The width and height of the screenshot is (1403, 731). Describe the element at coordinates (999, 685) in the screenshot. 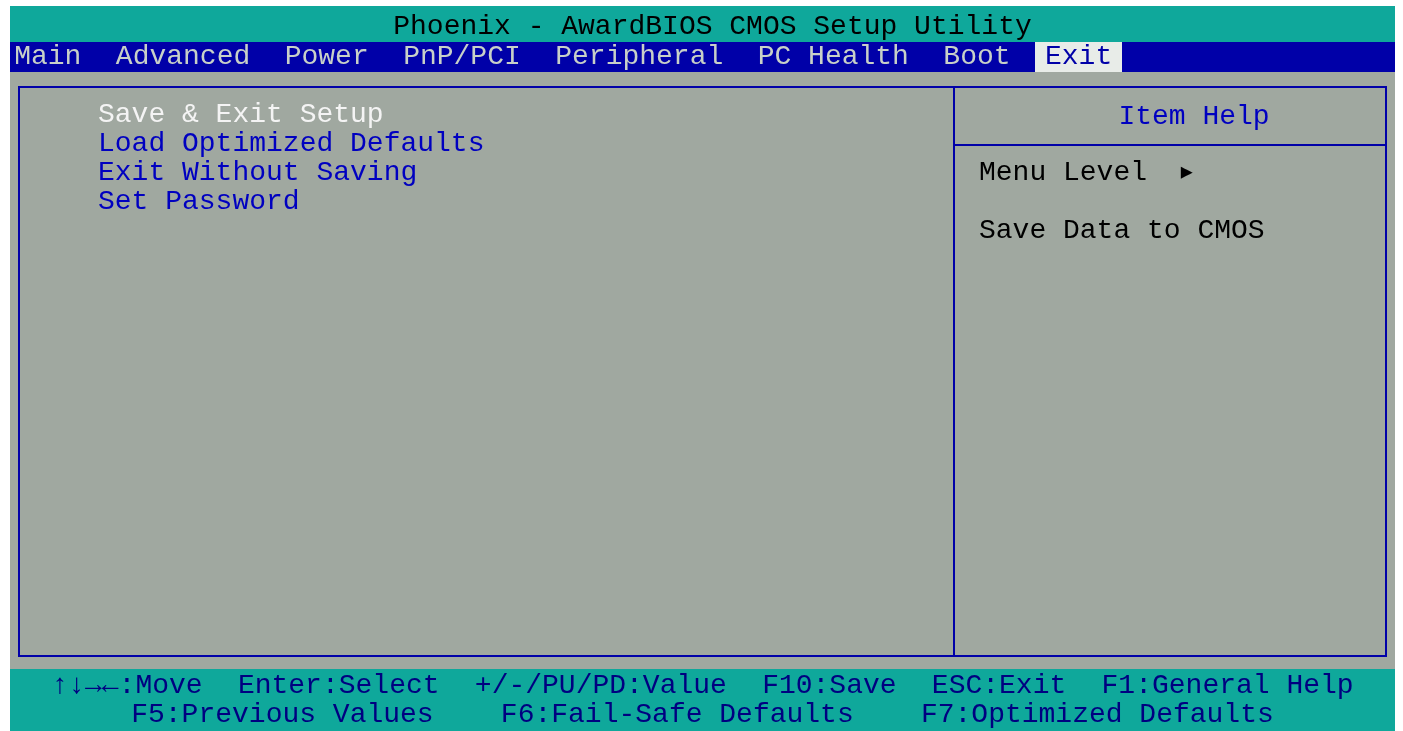

I see `key-hint: ESC:Exit` at that location.